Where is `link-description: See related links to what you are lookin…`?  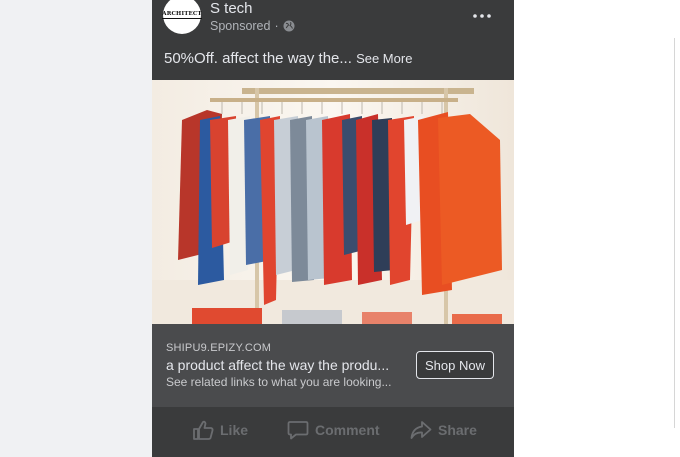 link-description: See related links to what you are lookin… is located at coordinates (279, 382).